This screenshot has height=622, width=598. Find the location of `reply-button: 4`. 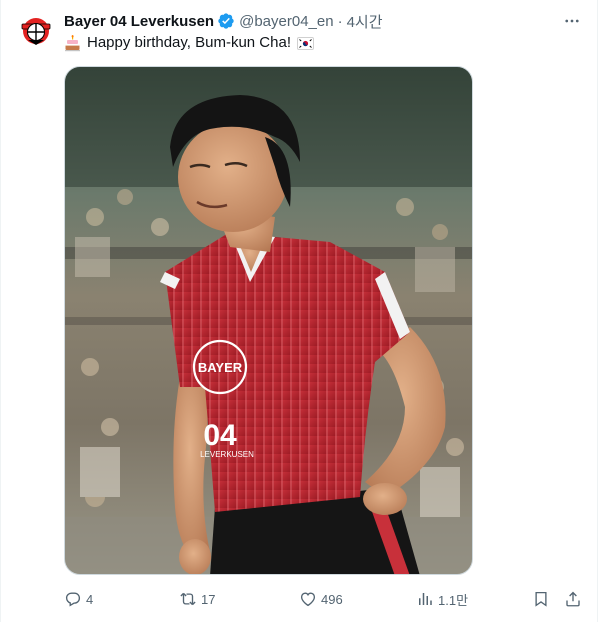

reply-button: 4 is located at coordinates (78, 599).